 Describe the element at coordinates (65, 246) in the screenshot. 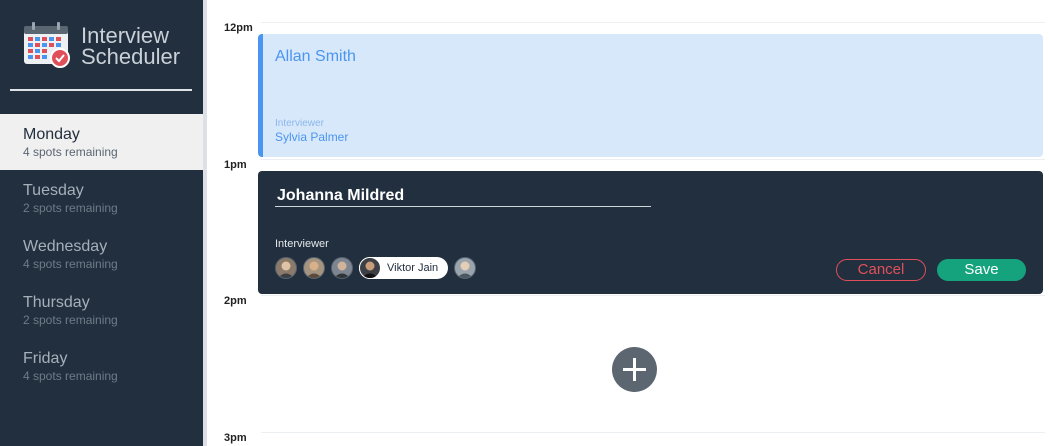

I see `day-name: Wednesday` at that location.